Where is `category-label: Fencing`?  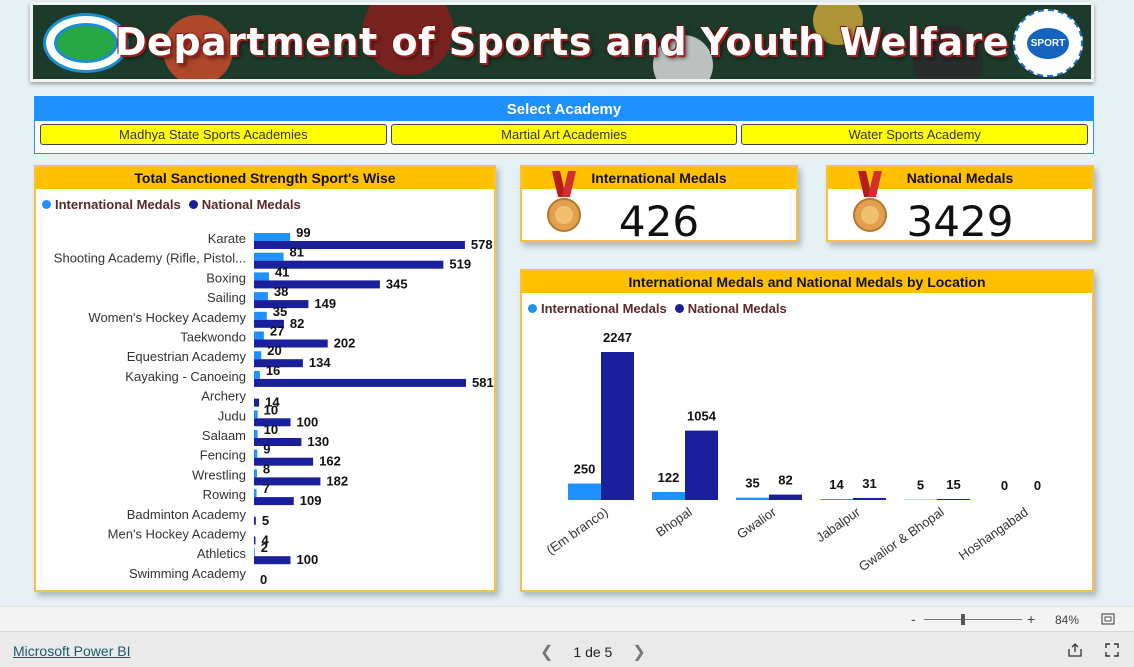
category-label: Fencing is located at coordinates (223, 455).